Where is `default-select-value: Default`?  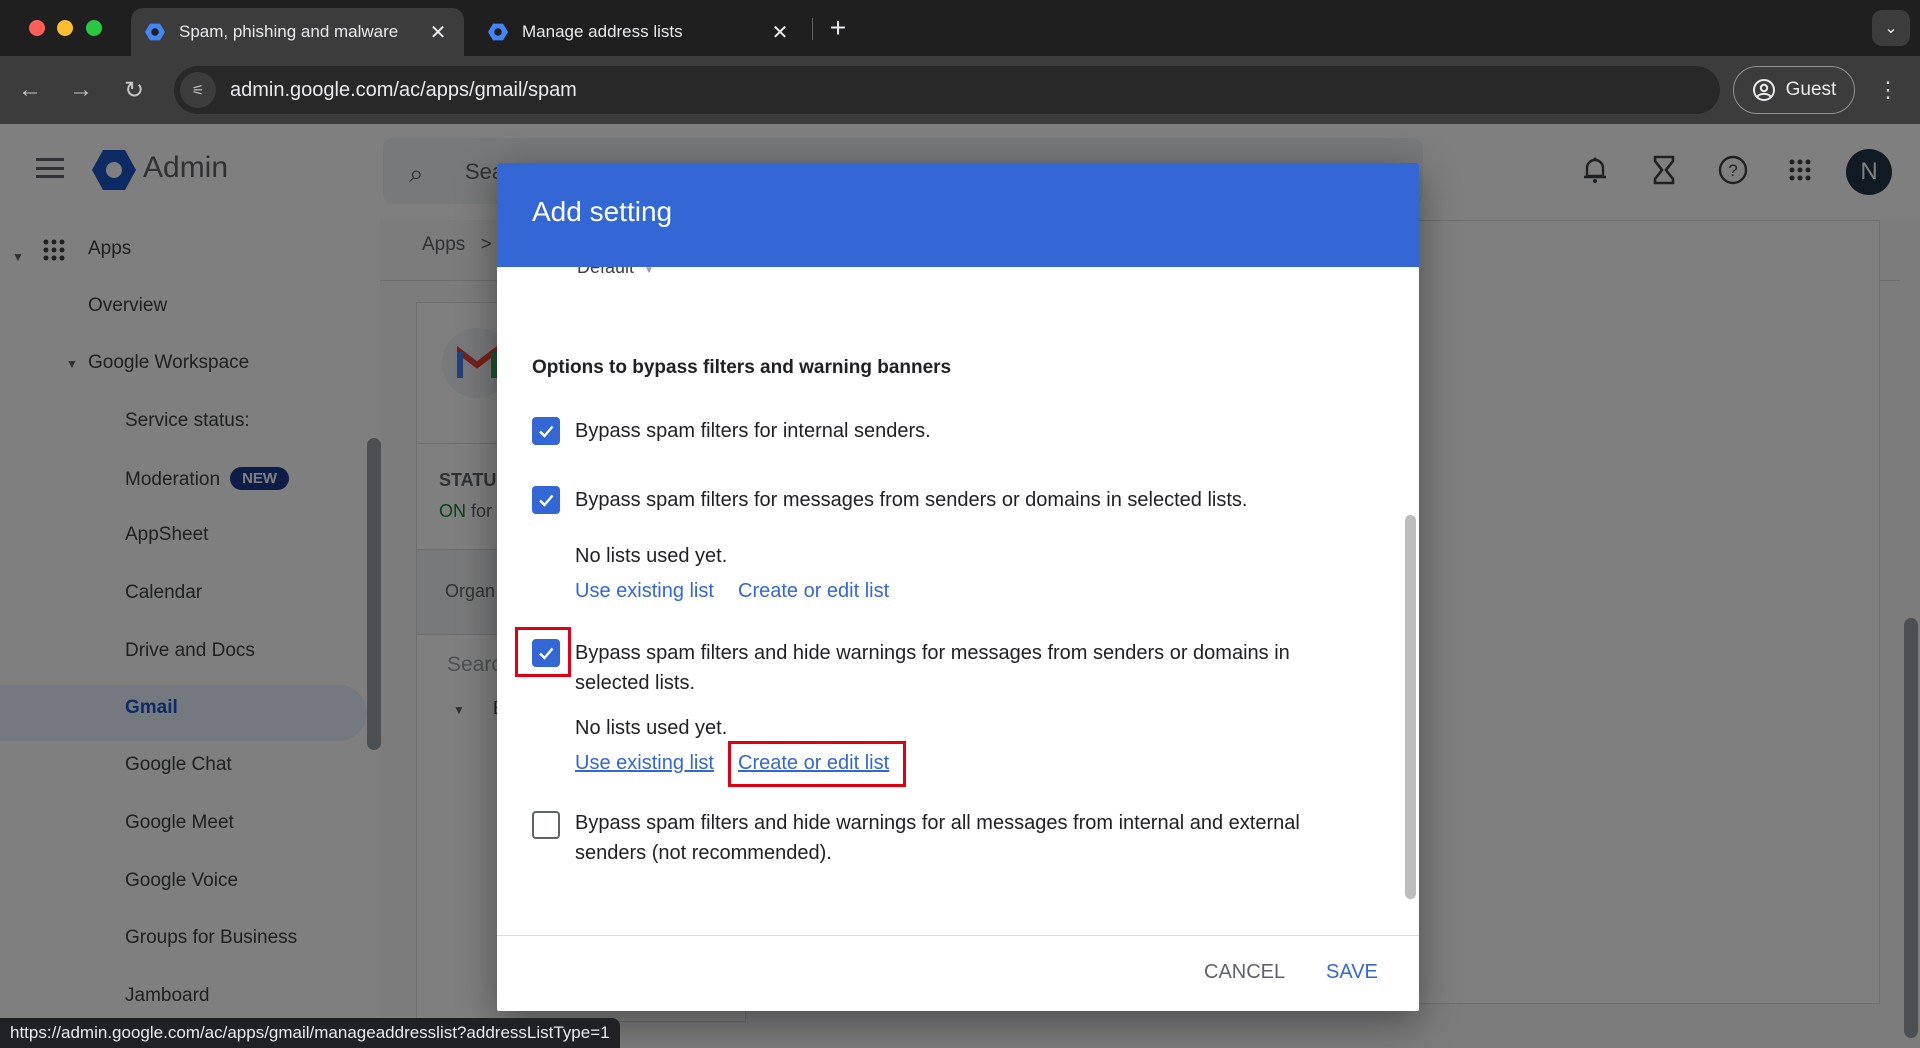
default-select-value: Default is located at coordinates (606, 272).